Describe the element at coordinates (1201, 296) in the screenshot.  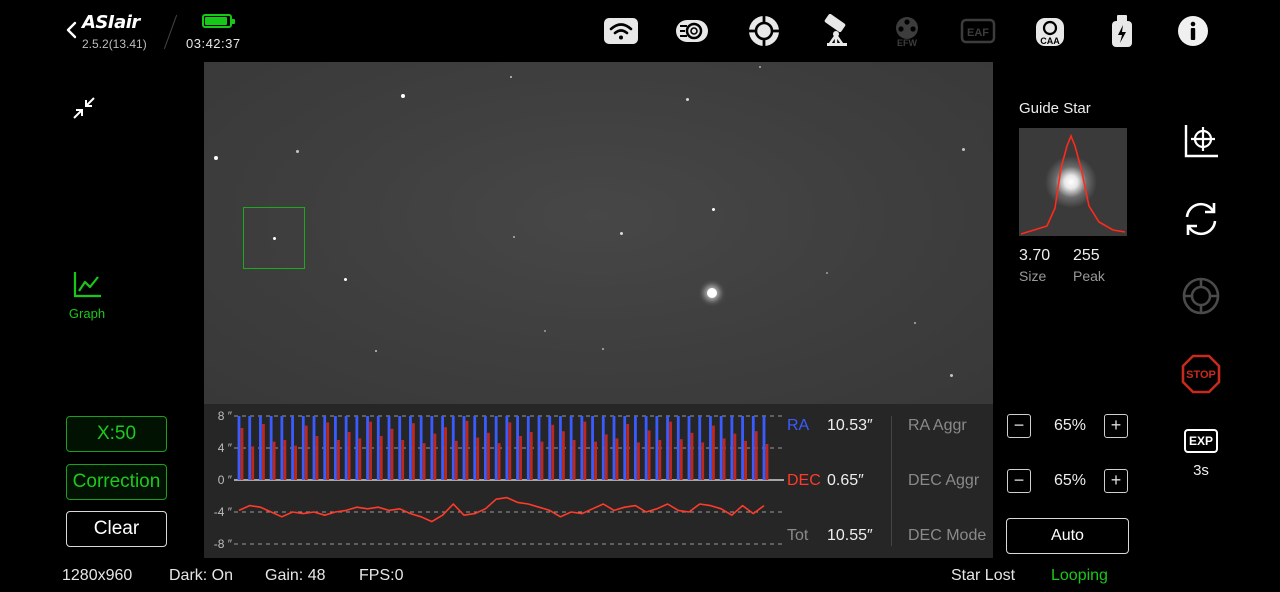
I see `guide-target-icon` at that location.